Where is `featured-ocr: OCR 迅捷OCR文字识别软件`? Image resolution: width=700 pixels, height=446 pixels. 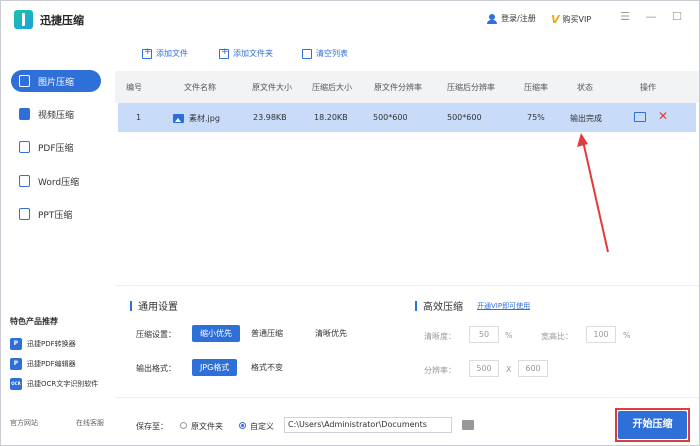 featured-ocr: OCR 迅捷OCR文字识别软件 is located at coordinates (54, 384).